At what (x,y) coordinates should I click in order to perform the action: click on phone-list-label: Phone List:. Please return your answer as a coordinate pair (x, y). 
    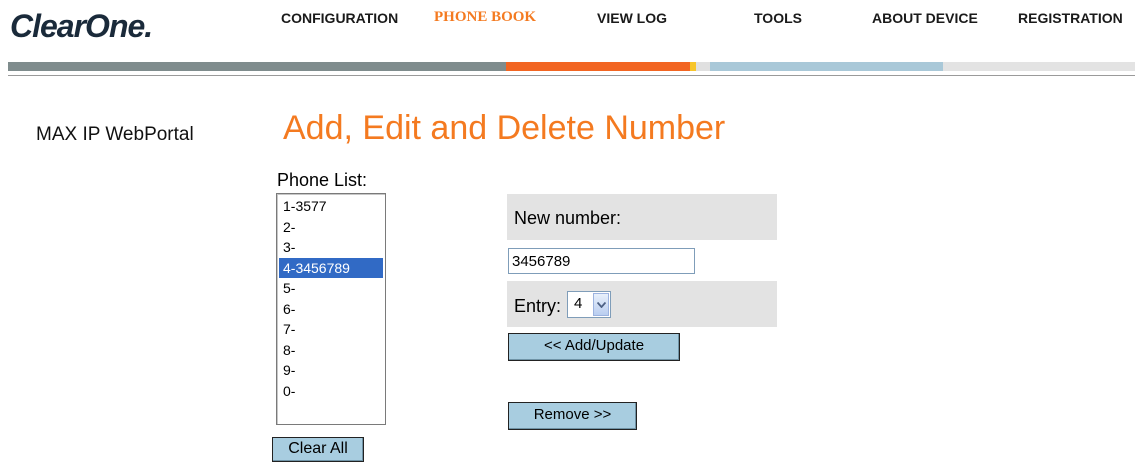
    Looking at the image, I should click on (322, 180).